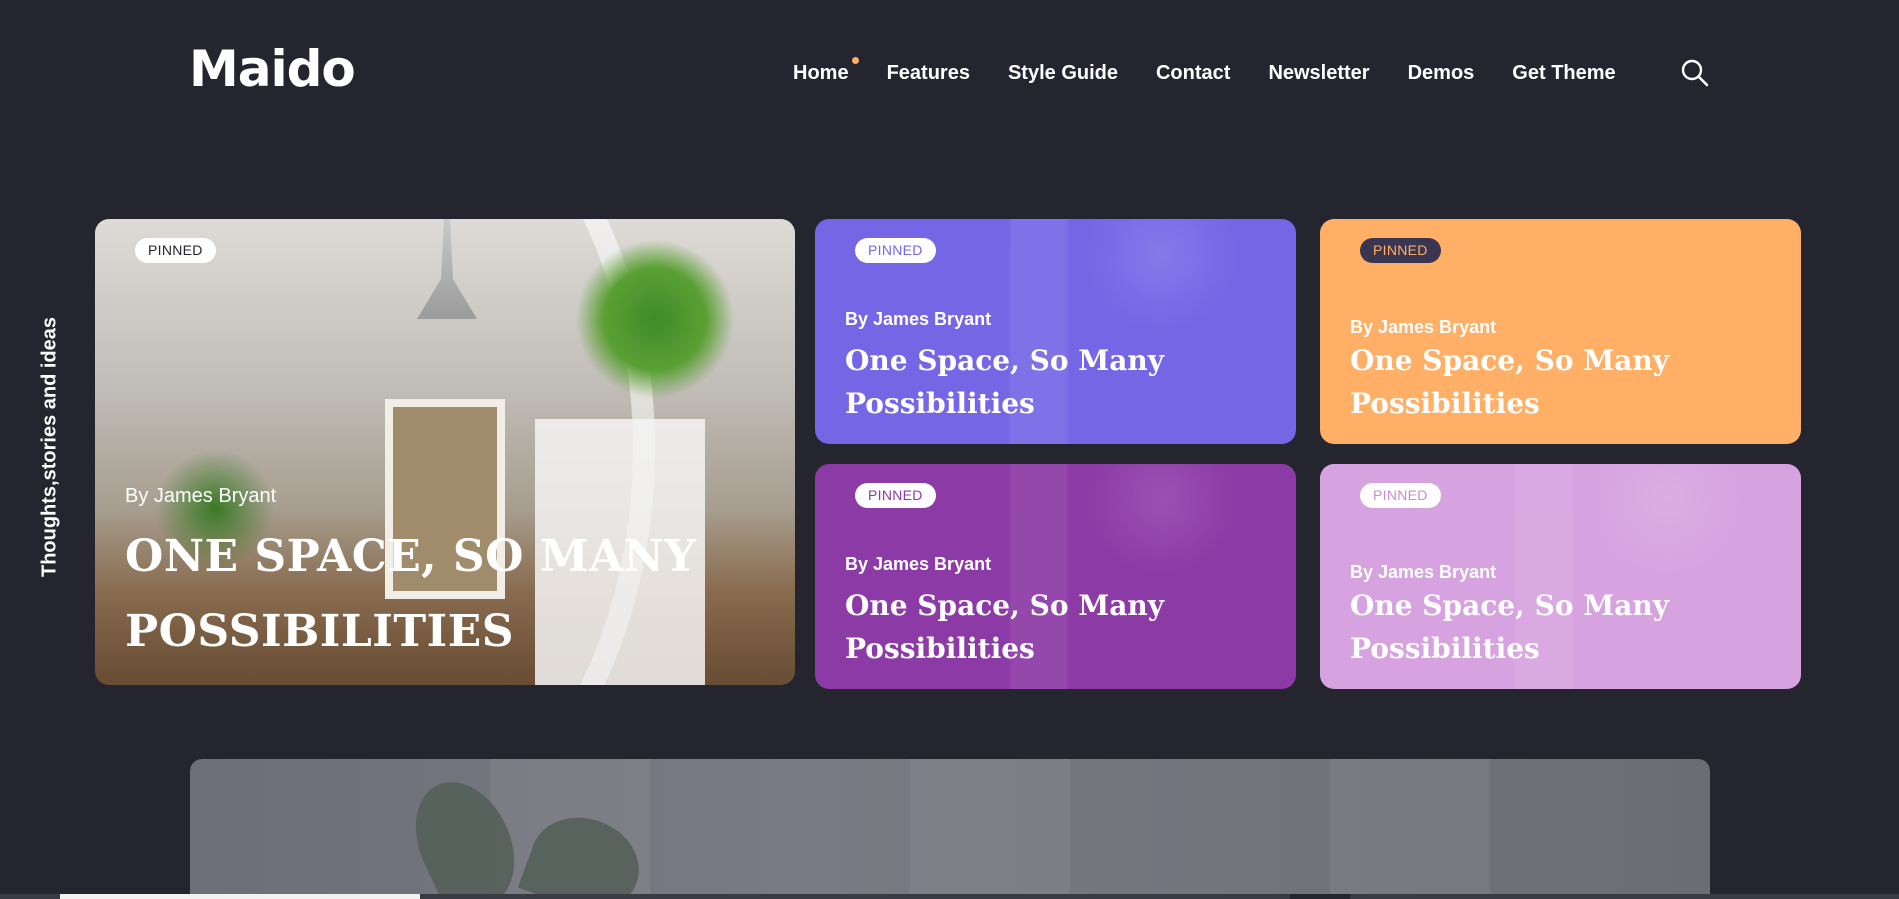  What do you see at coordinates (826, 71) in the screenshot?
I see `nav-item-home: Home` at bounding box center [826, 71].